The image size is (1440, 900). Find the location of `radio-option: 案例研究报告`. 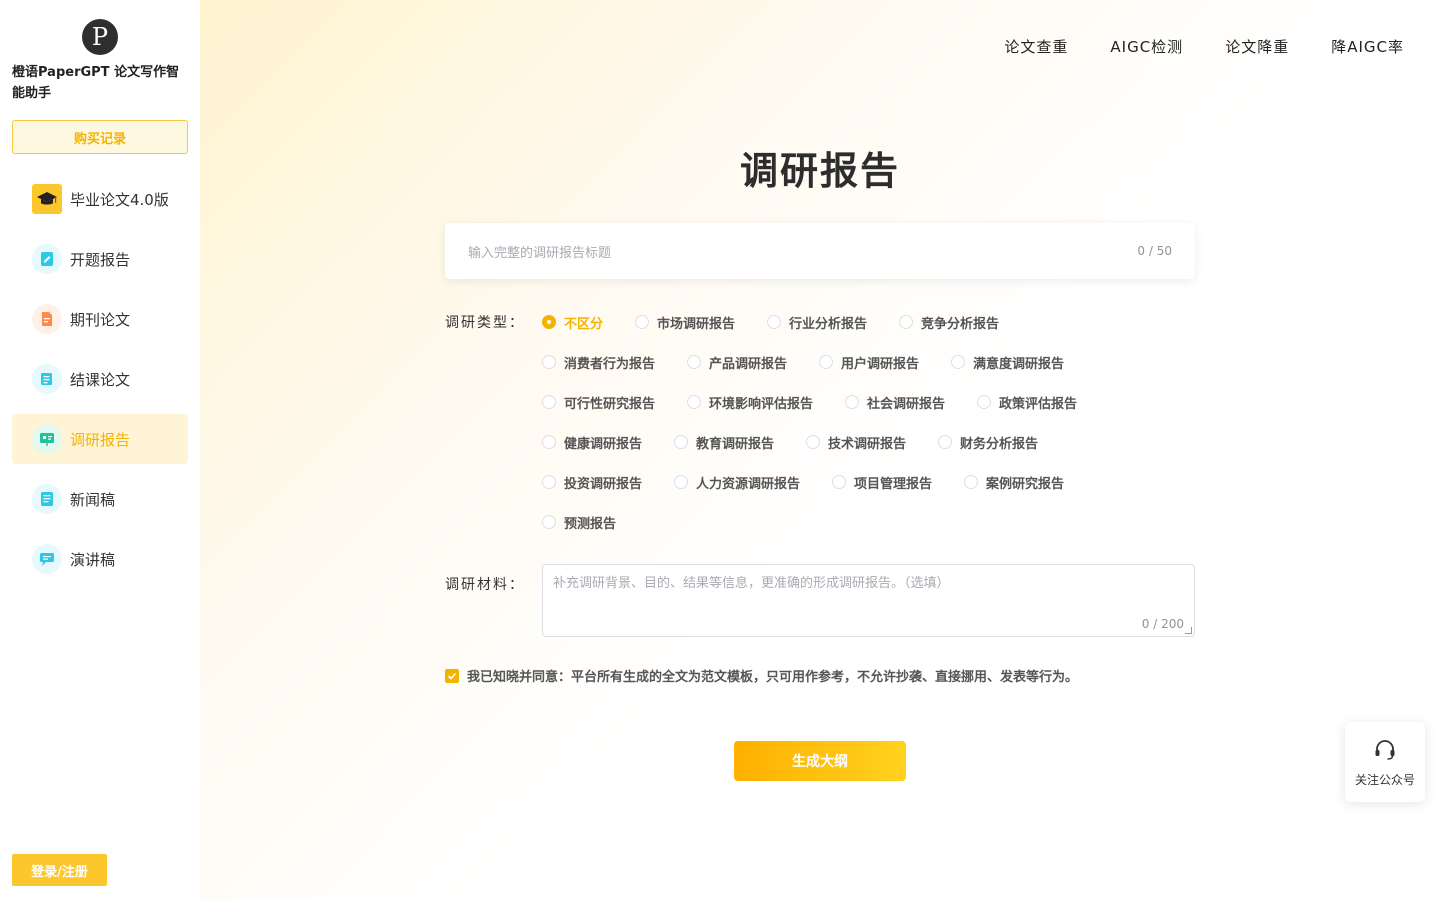

radio-option: 案例研究报告 is located at coordinates (1014, 482).